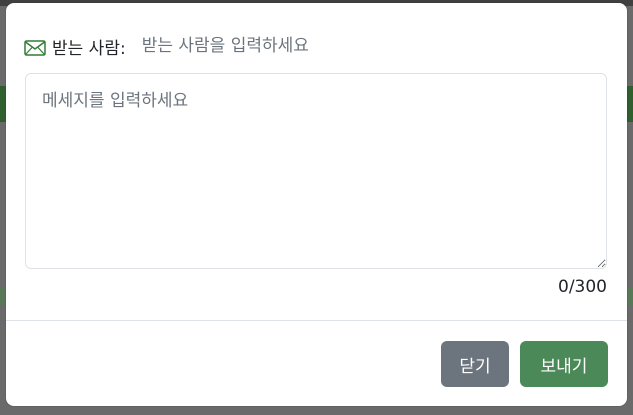 Image resolution: width=633 pixels, height=415 pixels. I want to click on recipient-input, so click(341, 46).